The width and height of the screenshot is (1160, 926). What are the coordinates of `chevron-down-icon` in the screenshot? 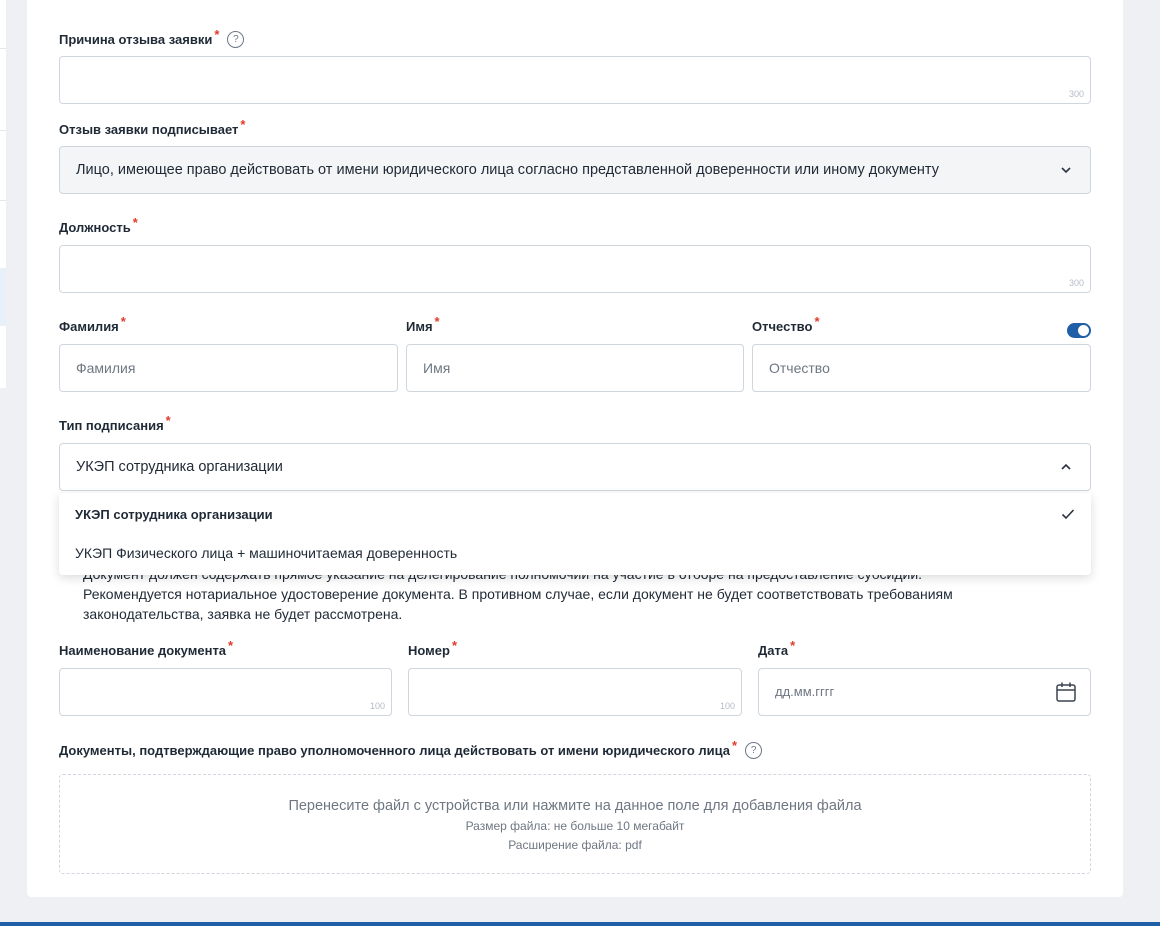 It's located at (1066, 170).